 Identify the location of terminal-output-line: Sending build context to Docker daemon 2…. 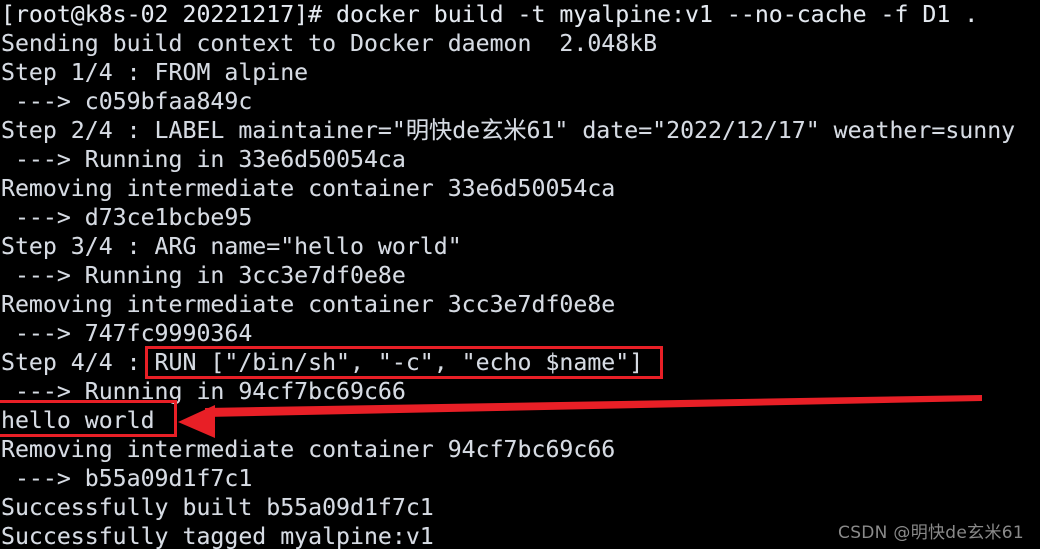
(329, 43).